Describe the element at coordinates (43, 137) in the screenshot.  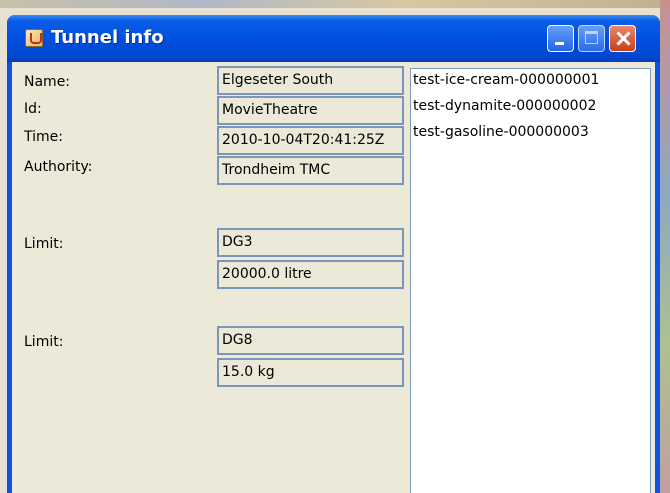
I see `time-label: Time:` at that location.